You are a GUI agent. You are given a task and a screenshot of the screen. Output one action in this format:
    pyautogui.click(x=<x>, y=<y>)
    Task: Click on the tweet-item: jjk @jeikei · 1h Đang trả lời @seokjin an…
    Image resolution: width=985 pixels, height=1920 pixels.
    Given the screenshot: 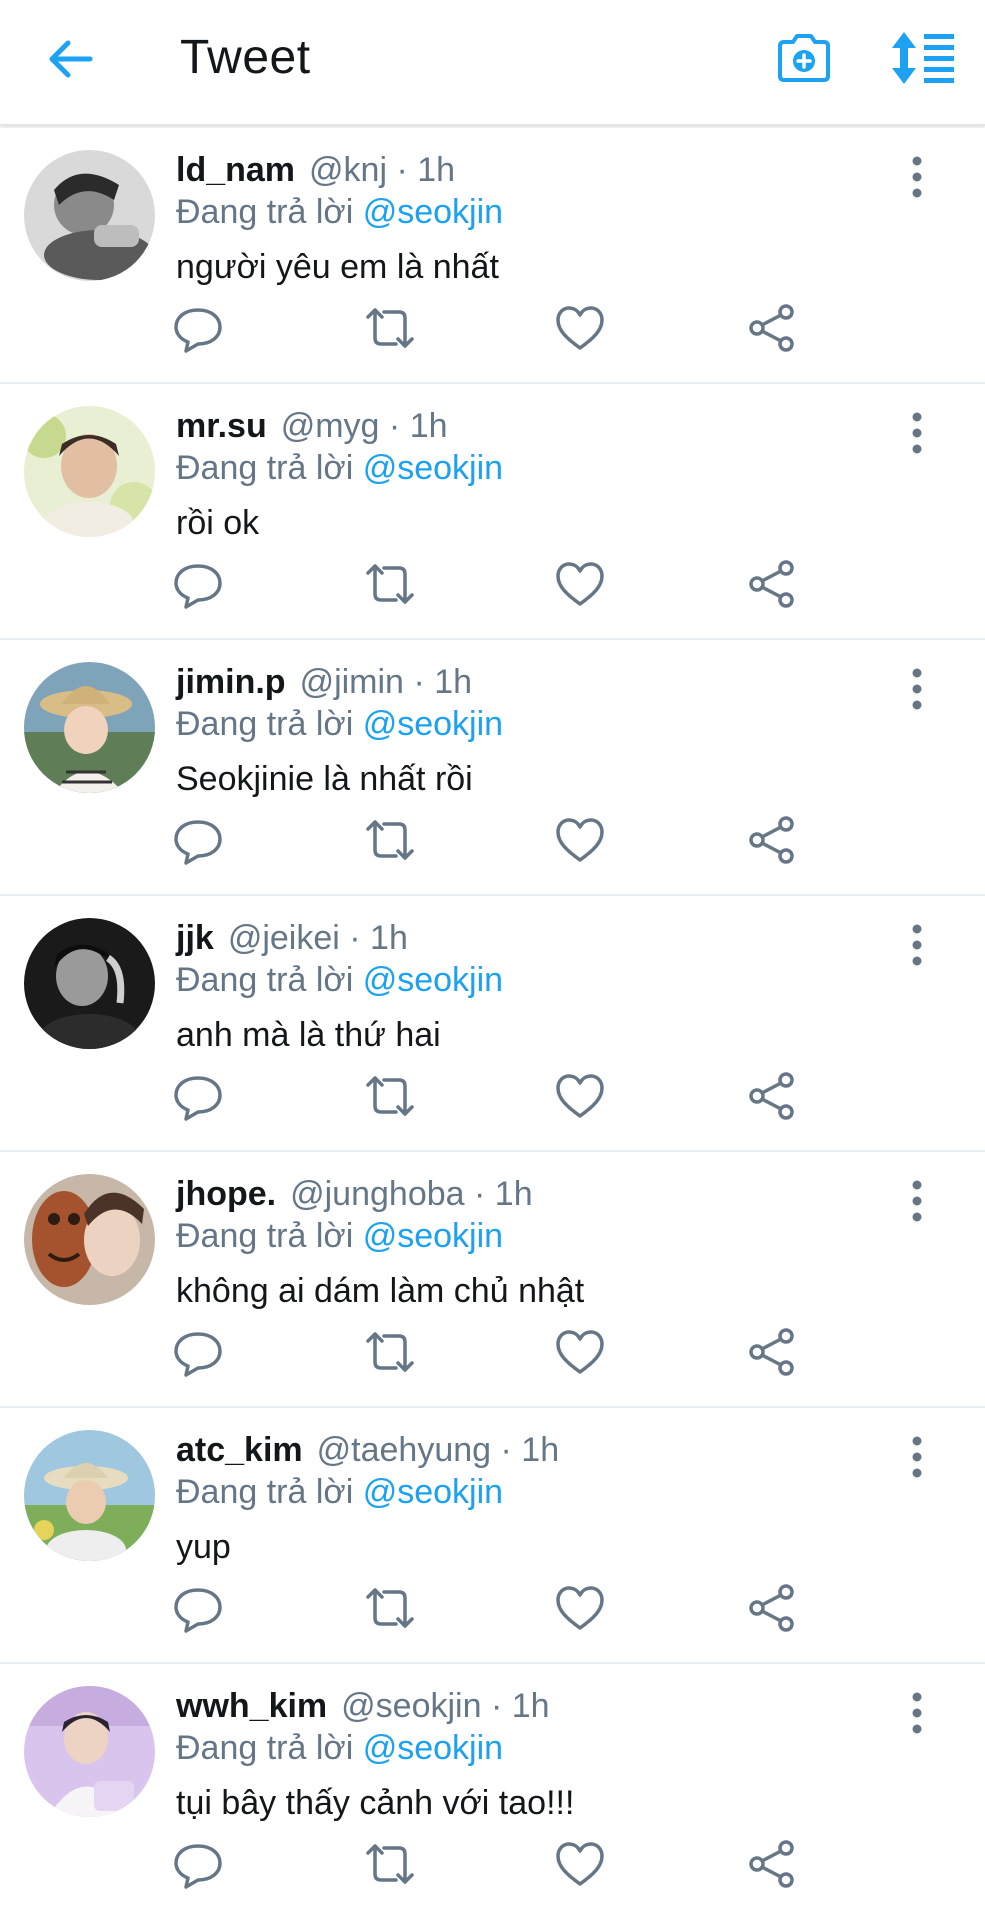 What is the action you would take?
    pyautogui.click(x=492, y=1024)
    